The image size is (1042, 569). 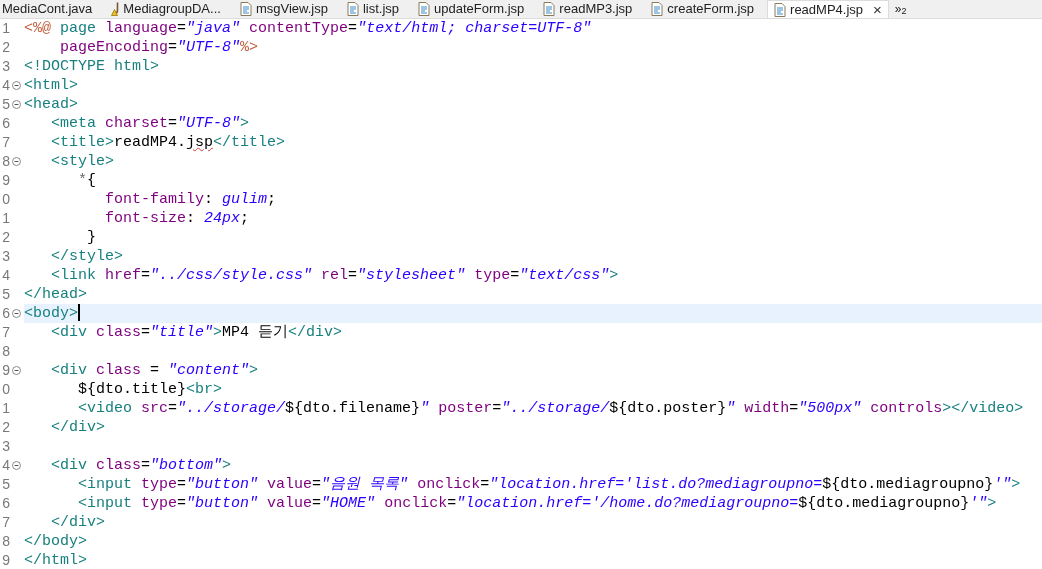 I want to click on code-line: </html>, so click(x=55, y=560).